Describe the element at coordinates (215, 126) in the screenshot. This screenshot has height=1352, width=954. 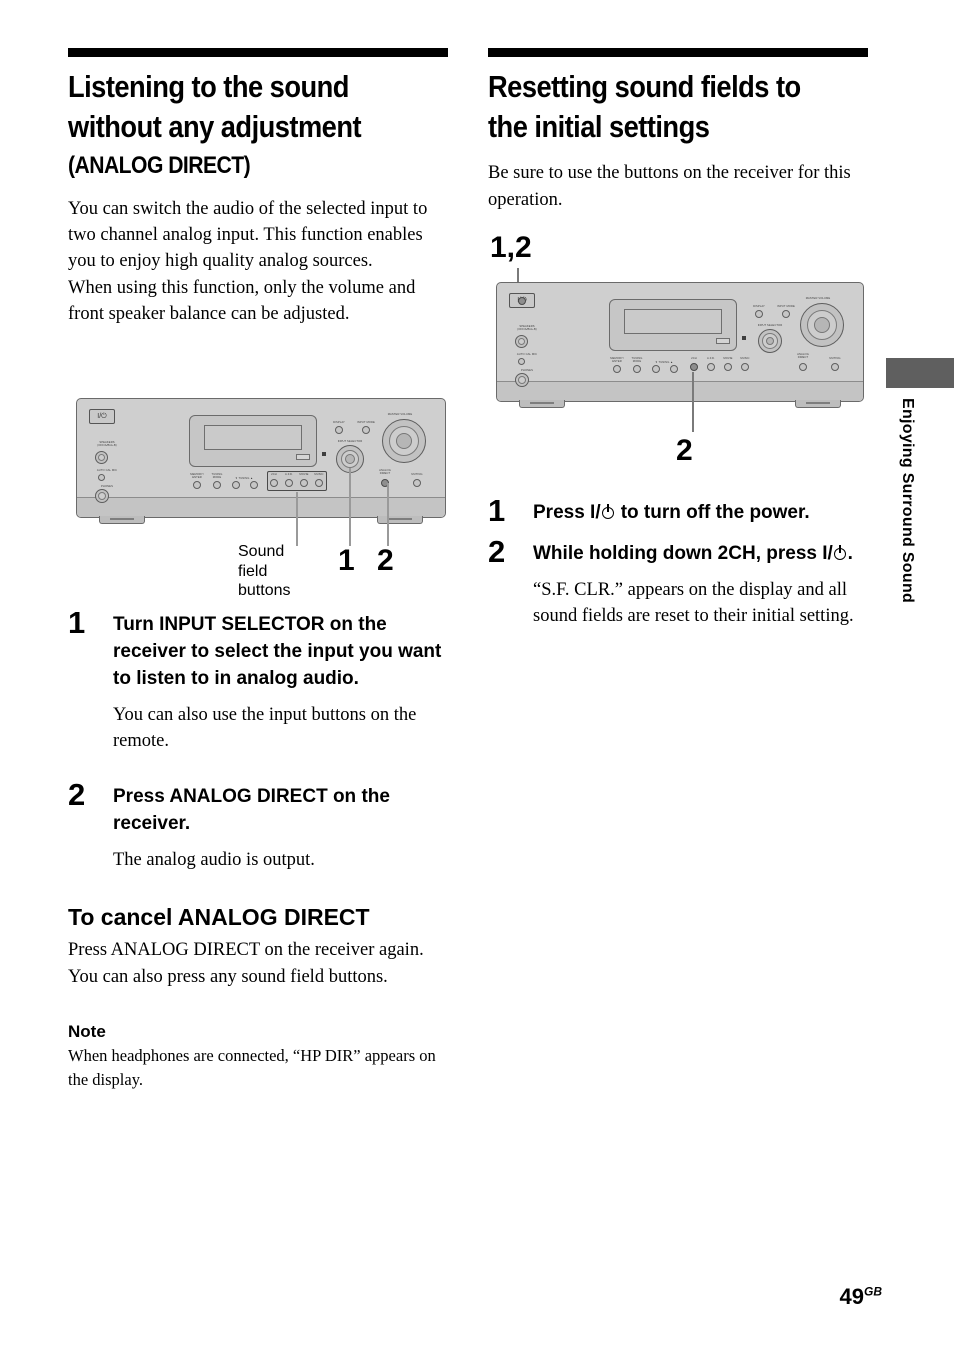
I see `left-title-line2: without any adjustment` at that location.